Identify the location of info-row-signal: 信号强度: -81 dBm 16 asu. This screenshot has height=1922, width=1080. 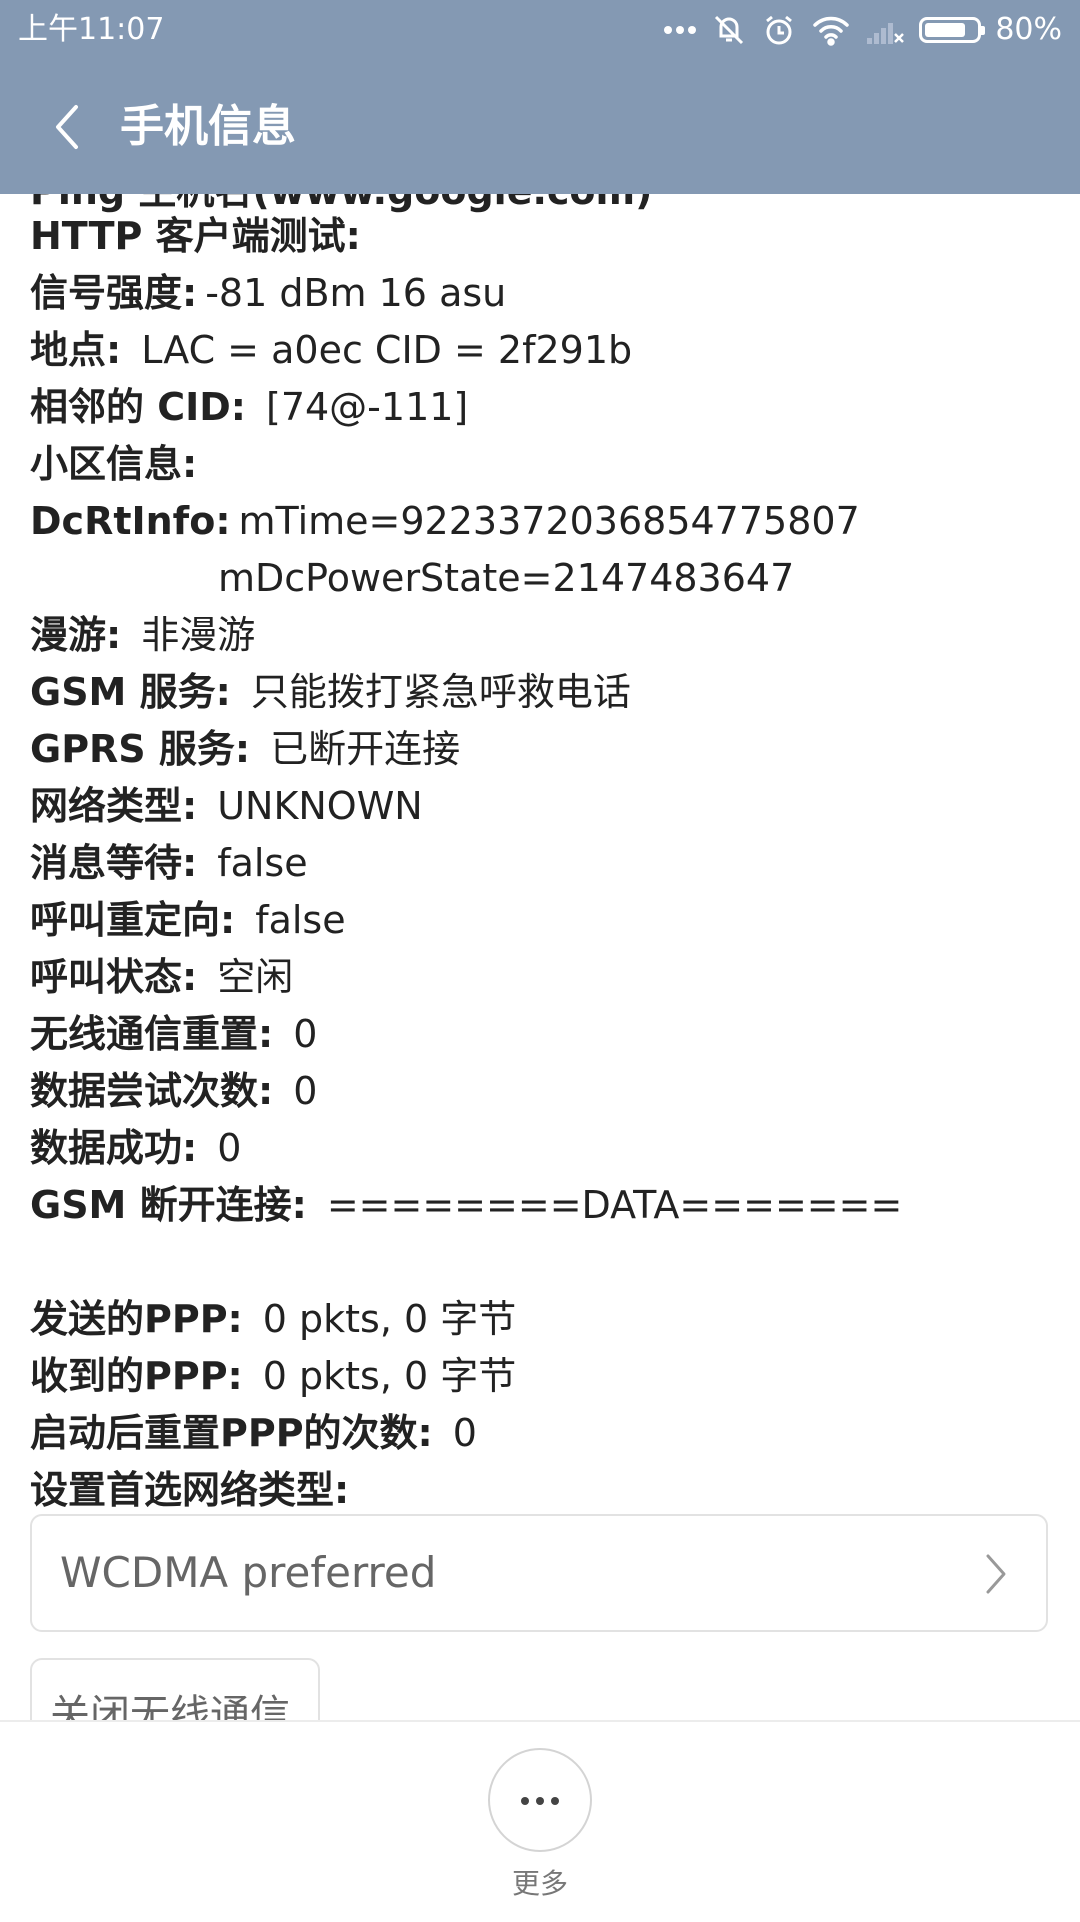
(268, 293).